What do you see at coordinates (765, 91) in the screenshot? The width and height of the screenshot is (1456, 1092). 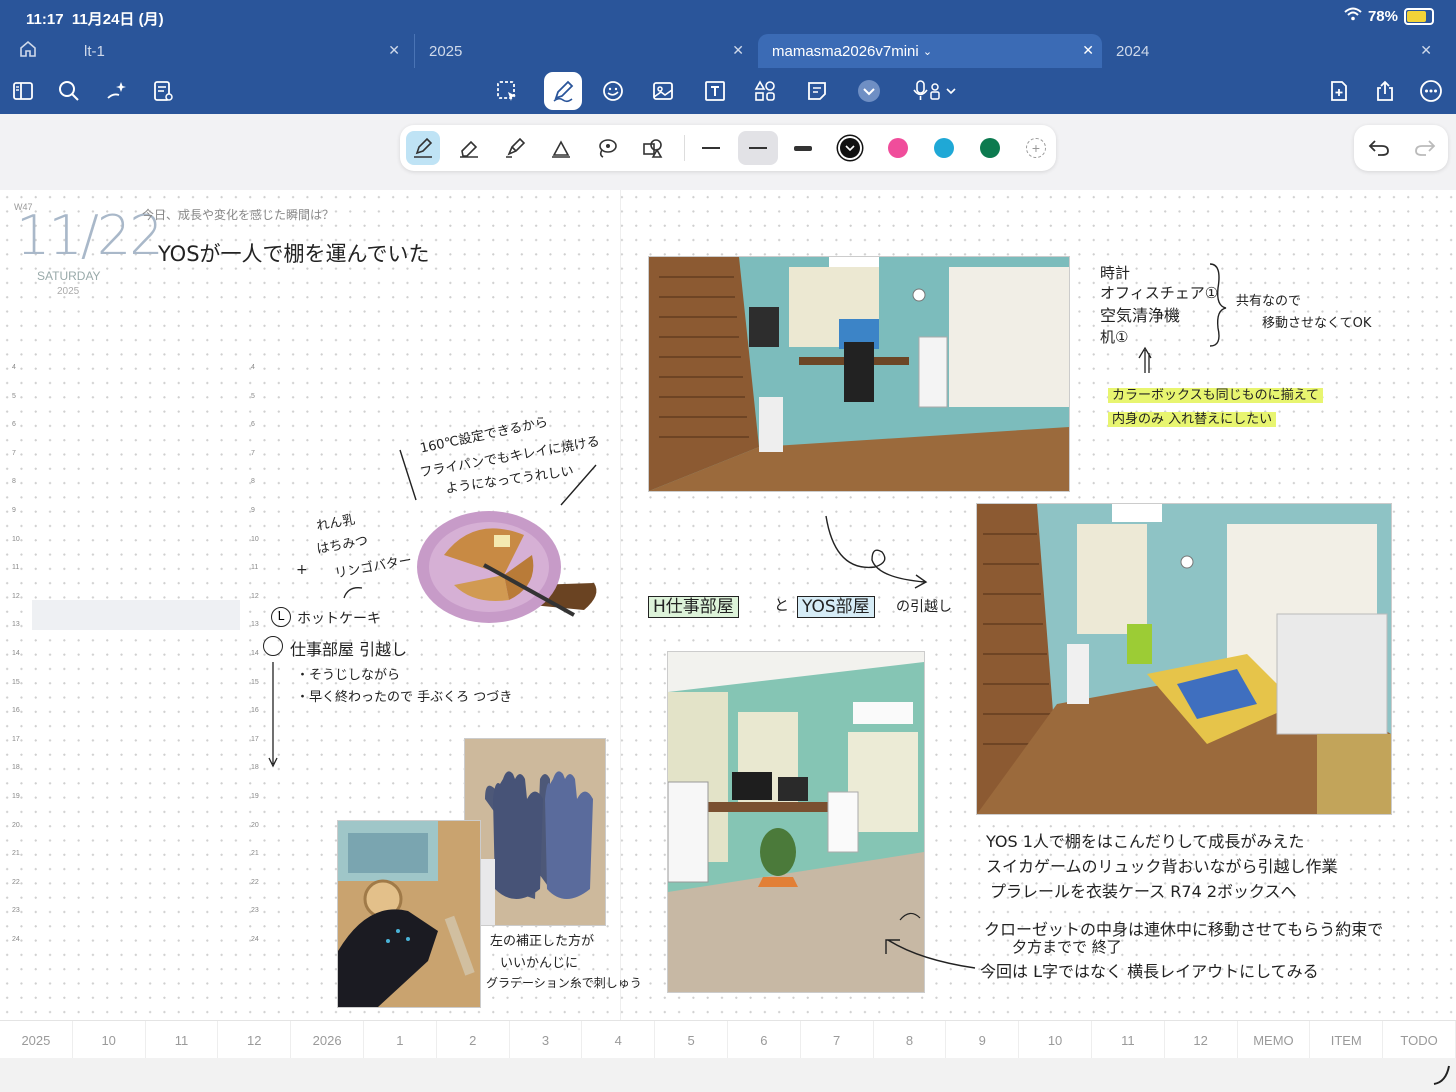 I see `shapes-button` at bounding box center [765, 91].